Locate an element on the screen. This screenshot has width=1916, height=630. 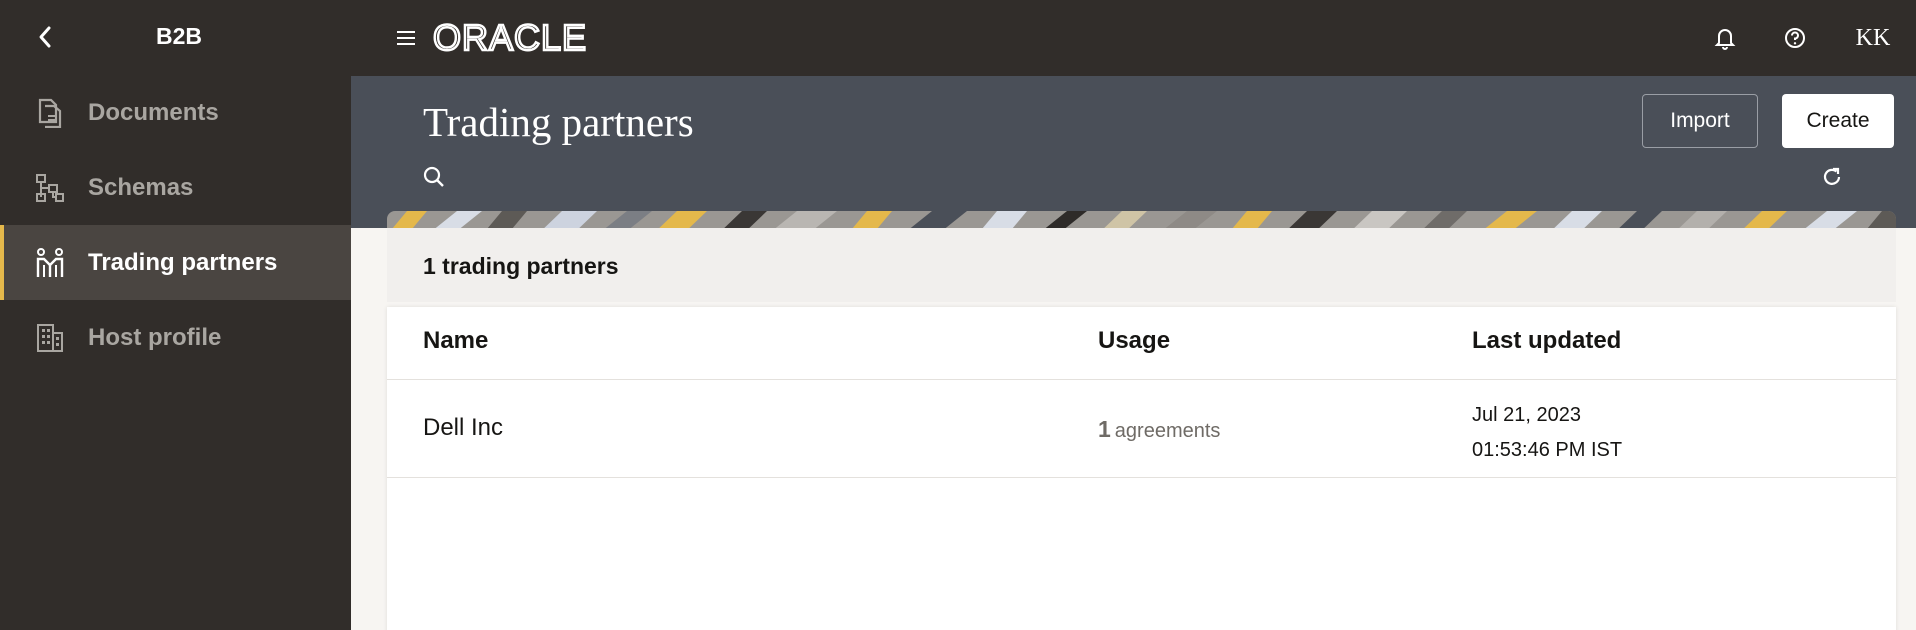
usage-cell: 1 agreements is located at coordinates (1159, 429).